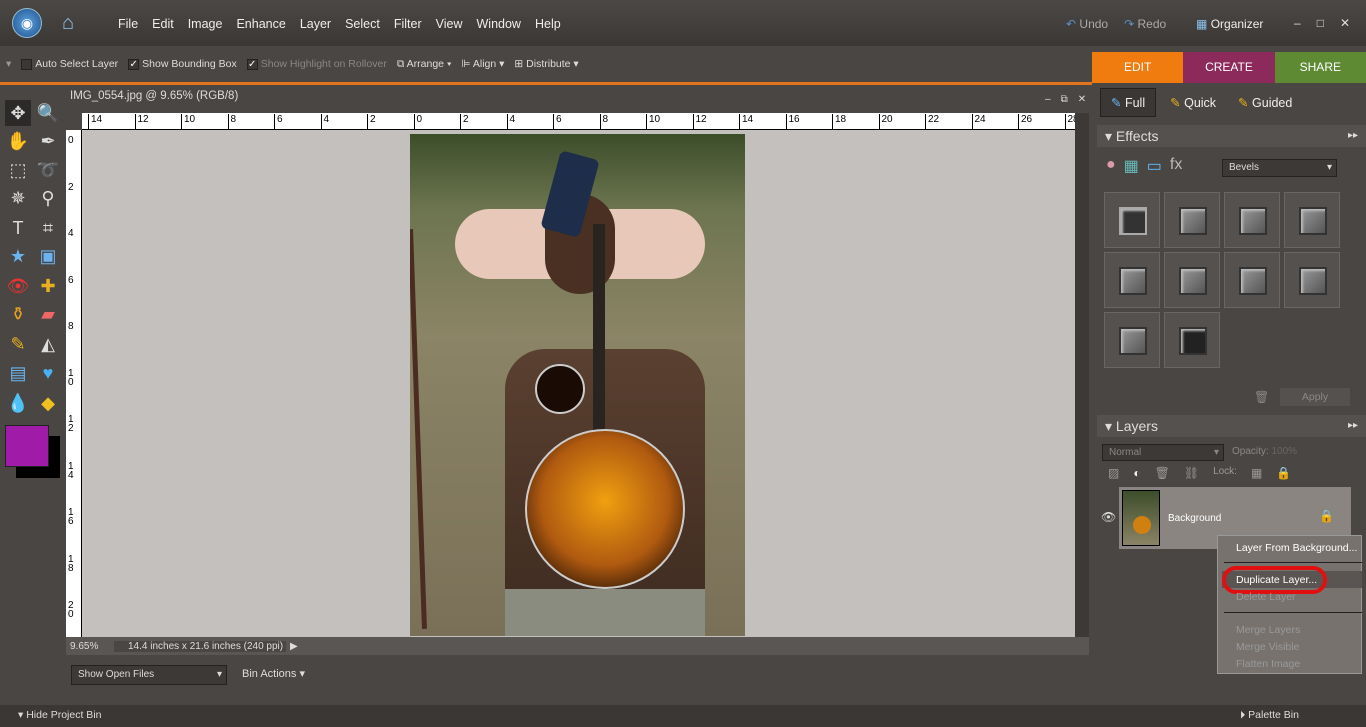  Describe the element at coordinates (48, 113) in the screenshot. I see `zoom-tool-icon: 🔍` at that location.